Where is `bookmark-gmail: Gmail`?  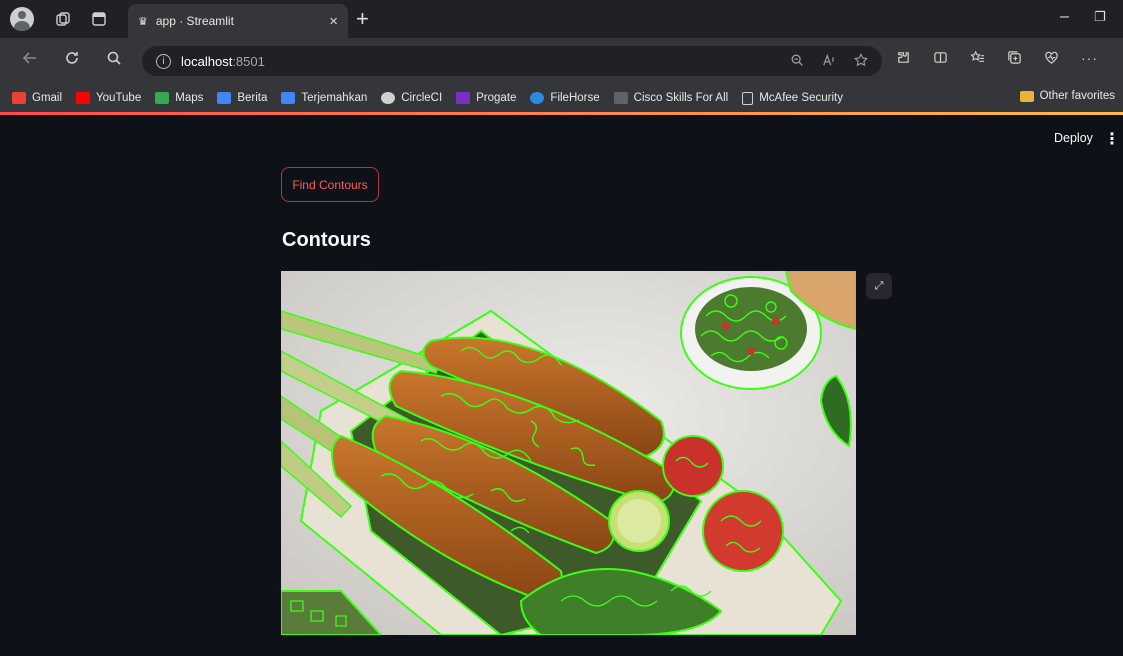
bookmark-gmail: Gmail is located at coordinates (37, 98).